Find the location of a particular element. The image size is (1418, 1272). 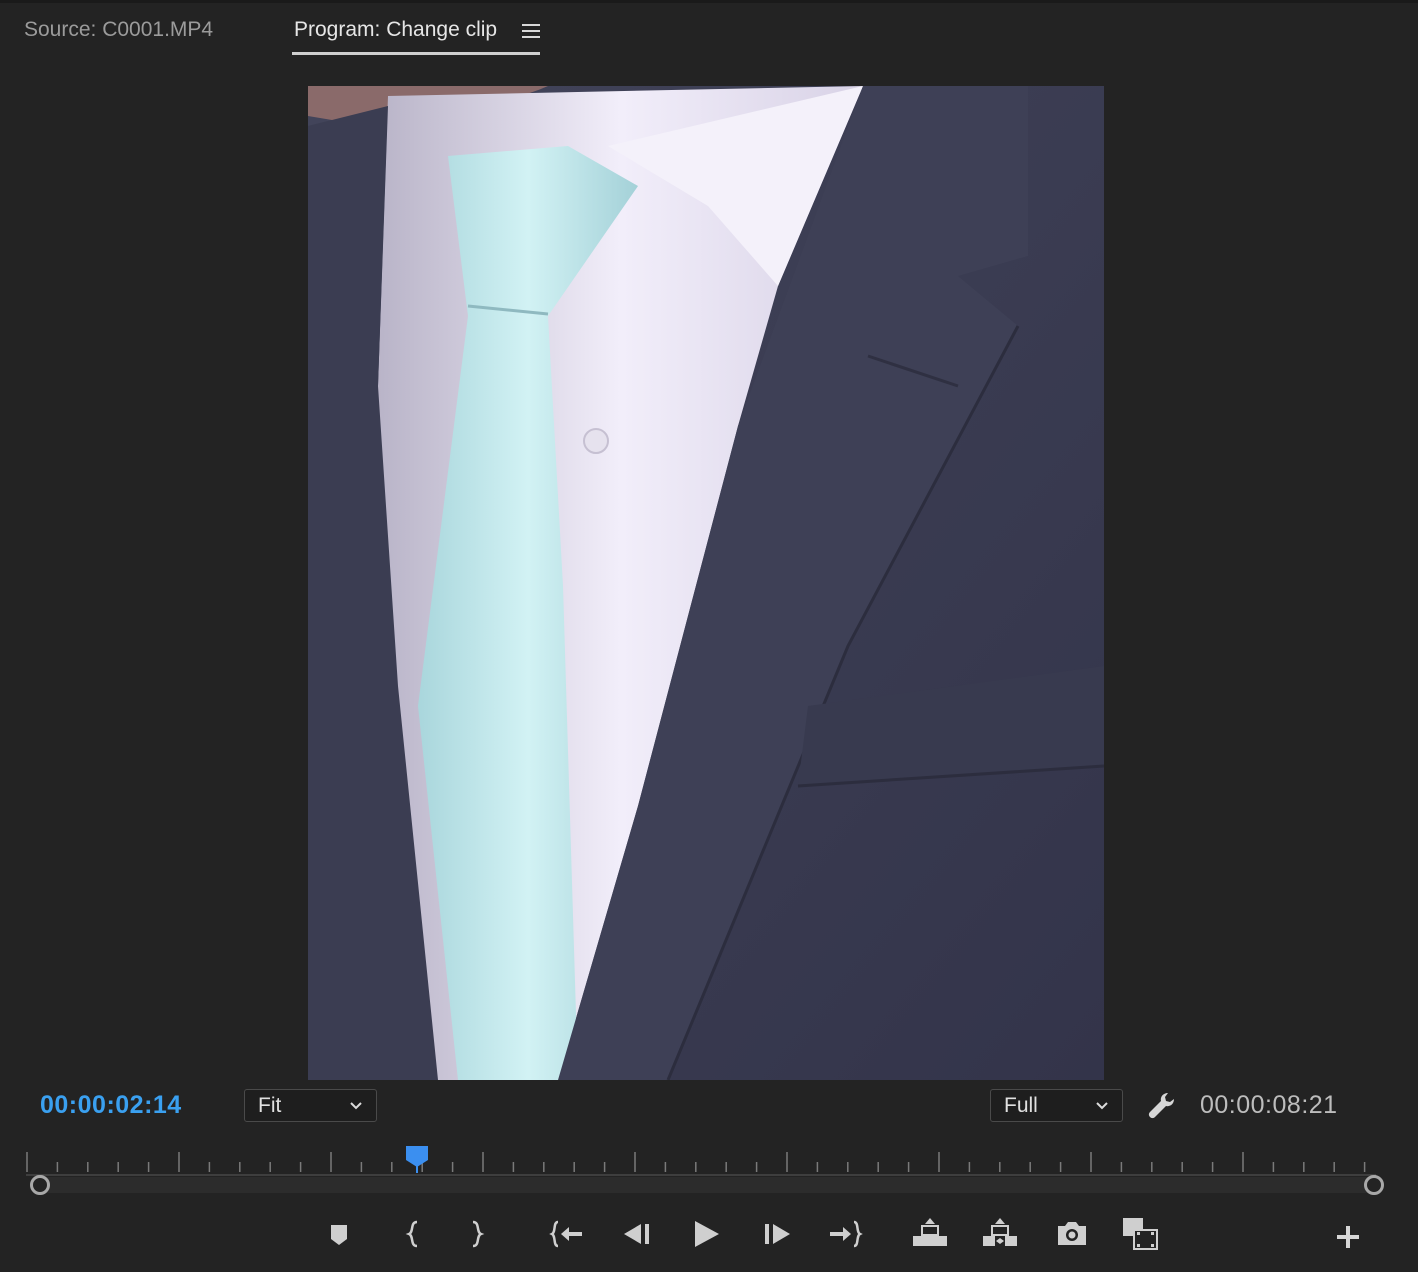

playback-resolution-value: Full is located at coordinates (1021, 1105).